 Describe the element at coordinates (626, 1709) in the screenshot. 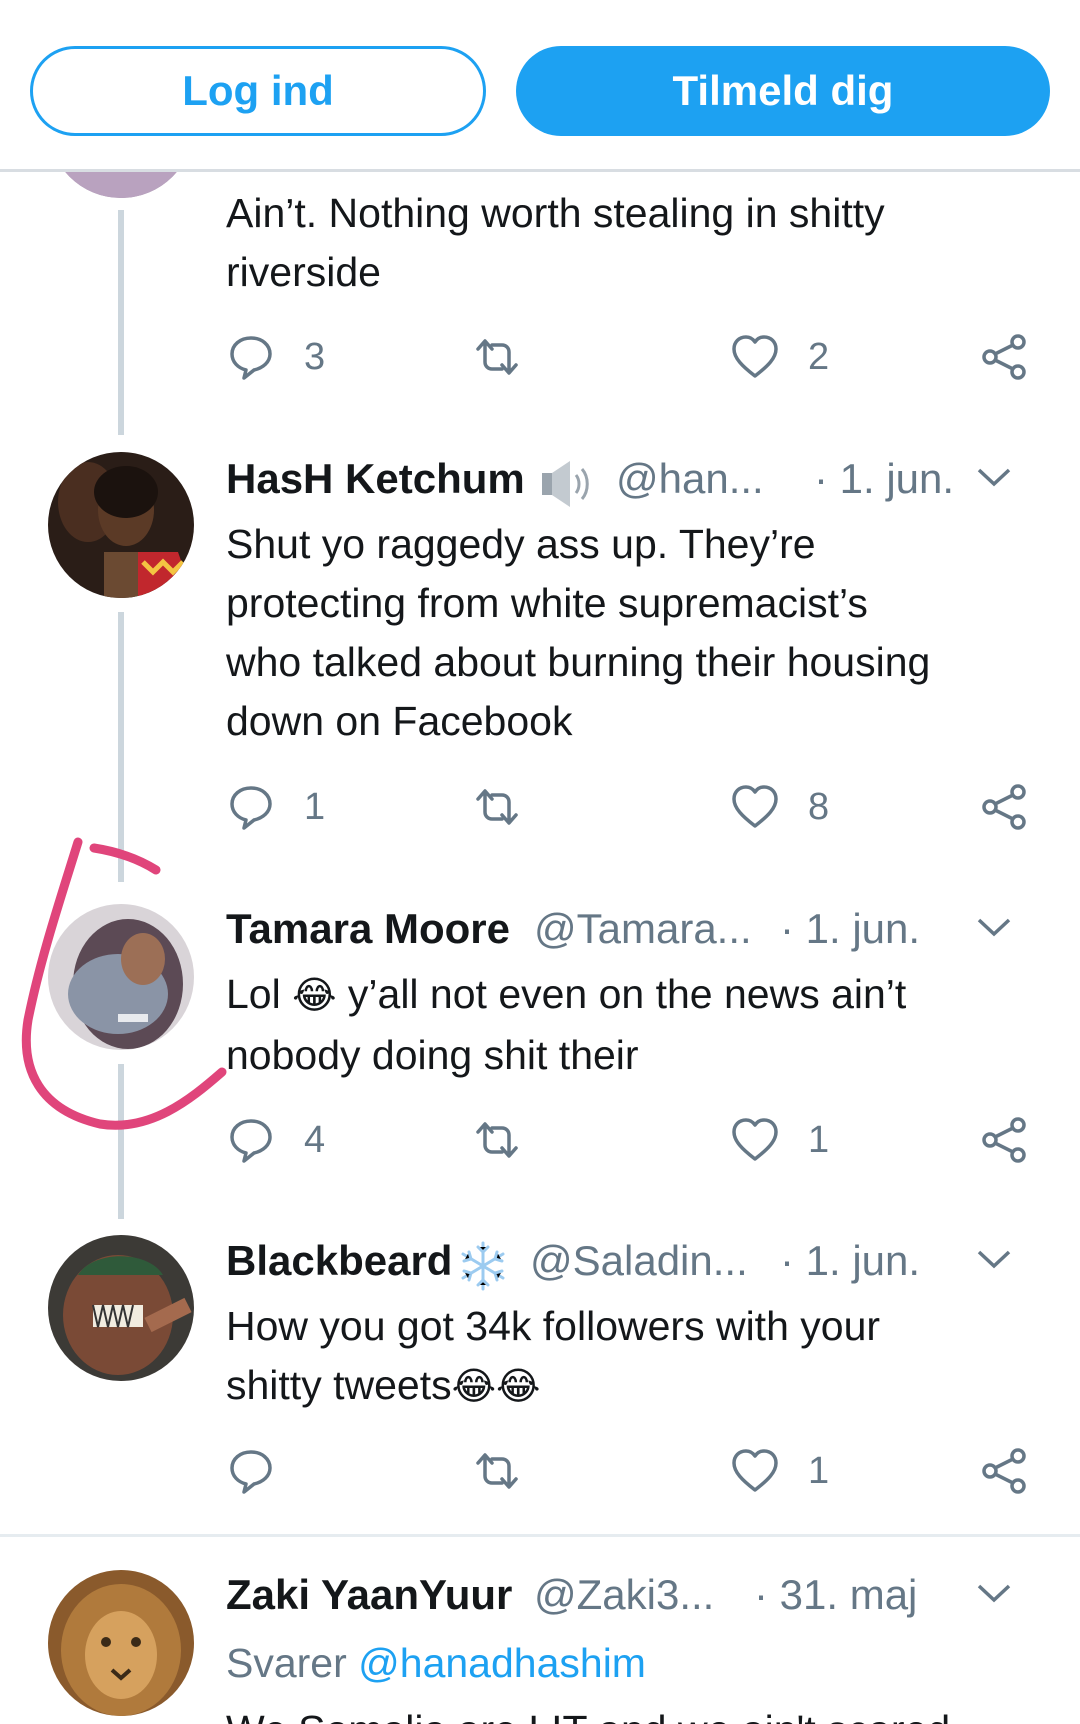

I see `tweet-text: We Somalia are LIT and we ain't scared` at that location.